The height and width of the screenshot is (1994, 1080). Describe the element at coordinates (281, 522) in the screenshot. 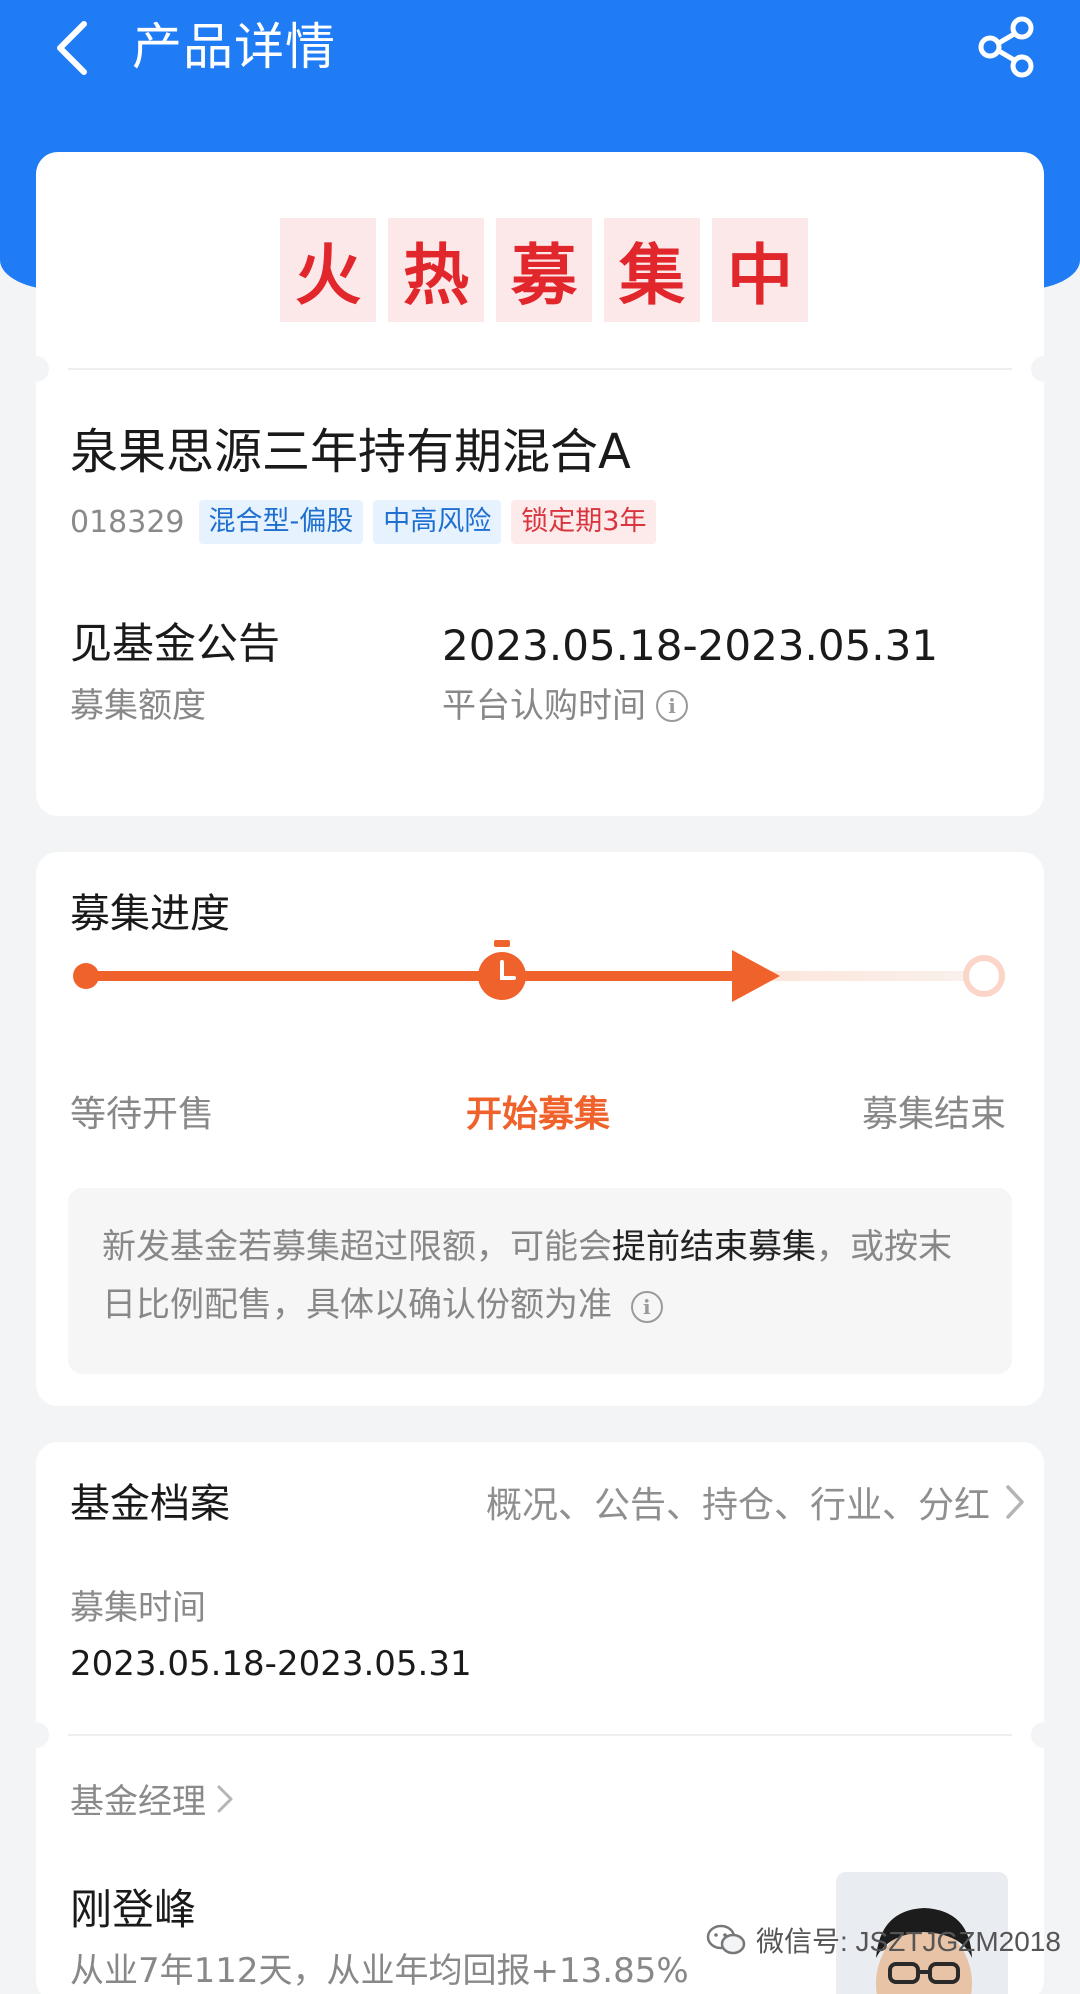

I see `fund-type-tag: 混合型-偏股` at that location.